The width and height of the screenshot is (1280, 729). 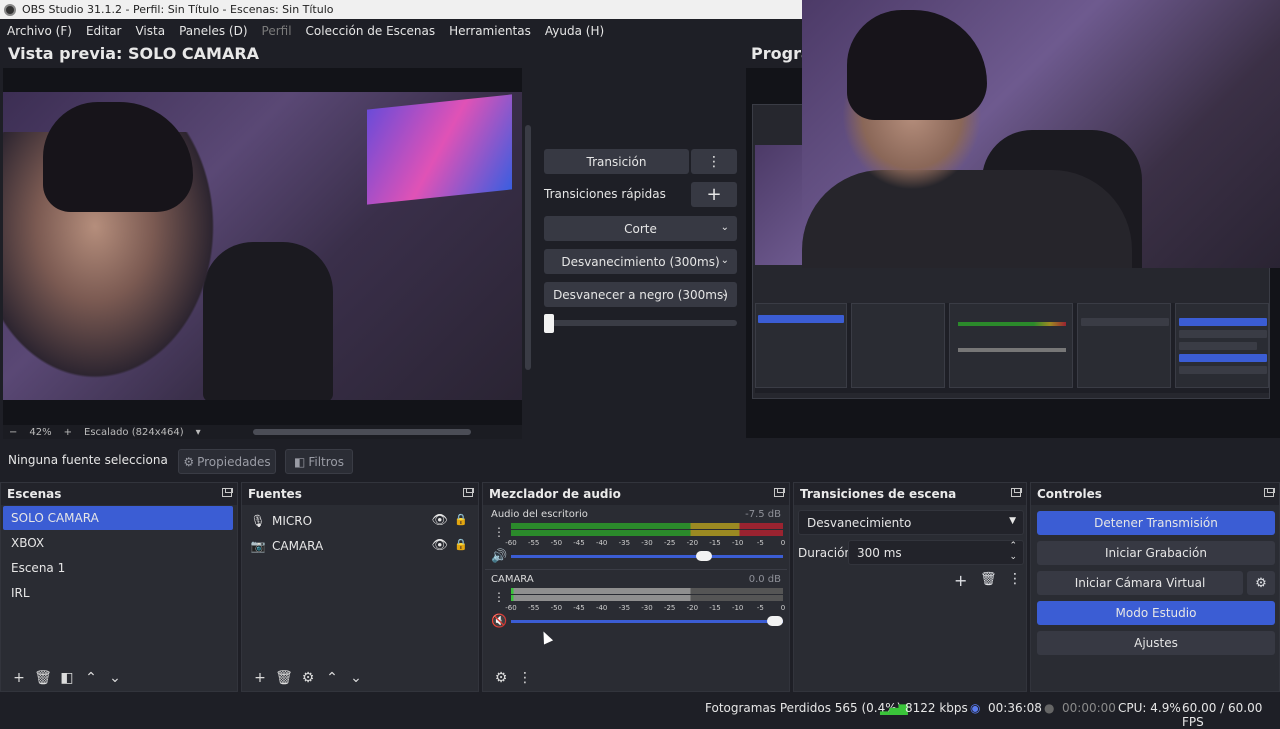 I want to click on advanced-audio-gear-icon: ⚙, so click(x=501, y=678).